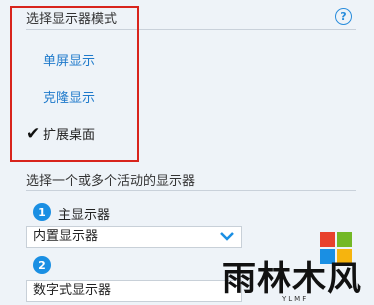 Image resolution: width=374 pixels, height=305 pixels. I want to click on watermark-text: 雨林木风, so click(292, 279).